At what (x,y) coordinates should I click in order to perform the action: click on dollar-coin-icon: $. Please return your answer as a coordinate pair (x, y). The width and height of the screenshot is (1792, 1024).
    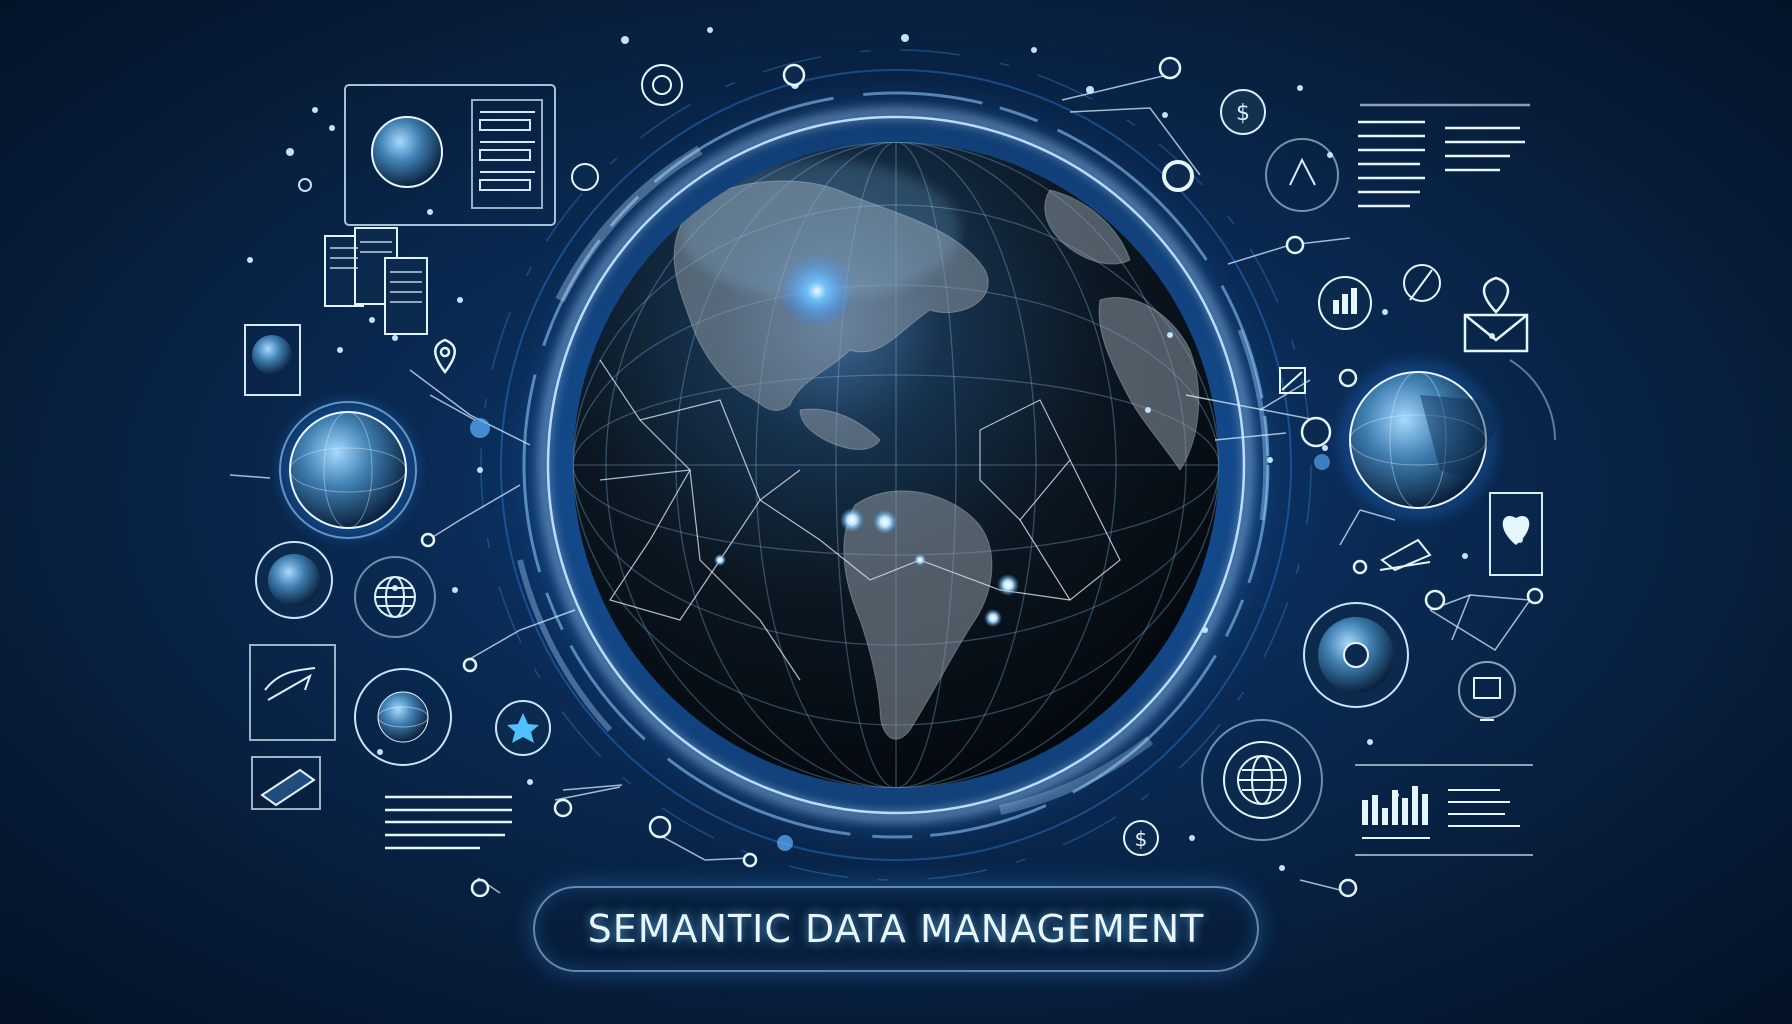
    Looking at the image, I should click on (1243, 112).